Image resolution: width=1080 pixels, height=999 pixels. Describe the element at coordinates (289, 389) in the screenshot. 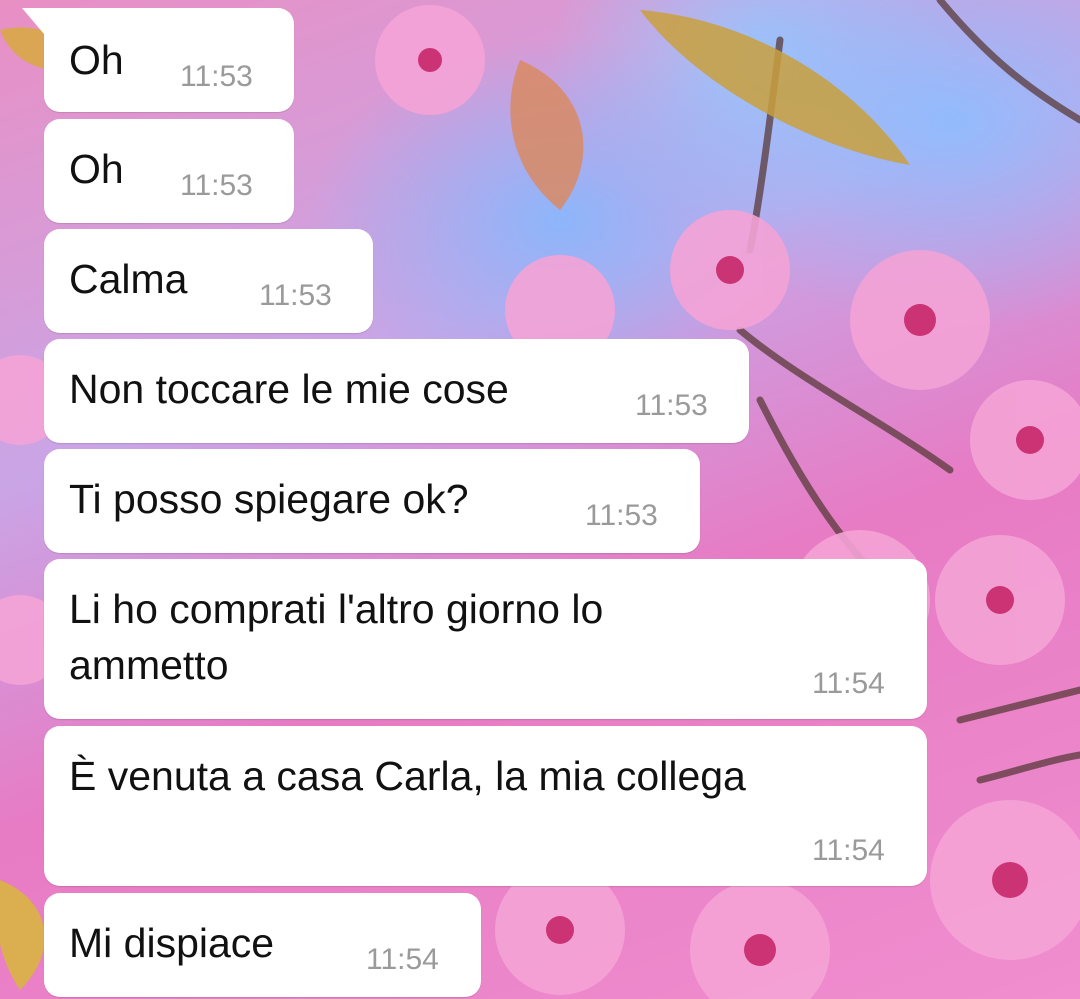

I see `message-text: Non toccare le mie cose` at that location.